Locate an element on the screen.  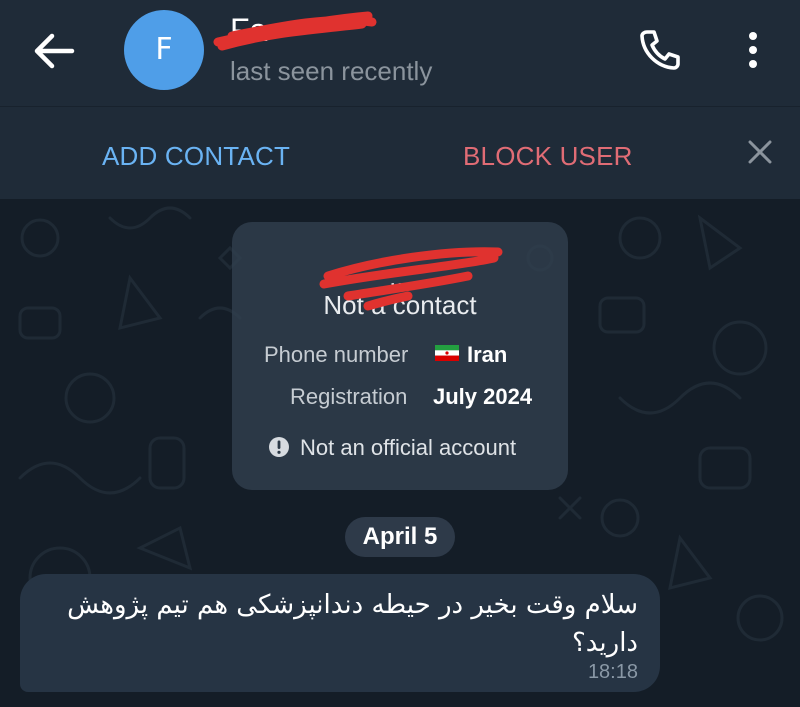
block-user-button: BLOCK USER is located at coordinates (548, 156).